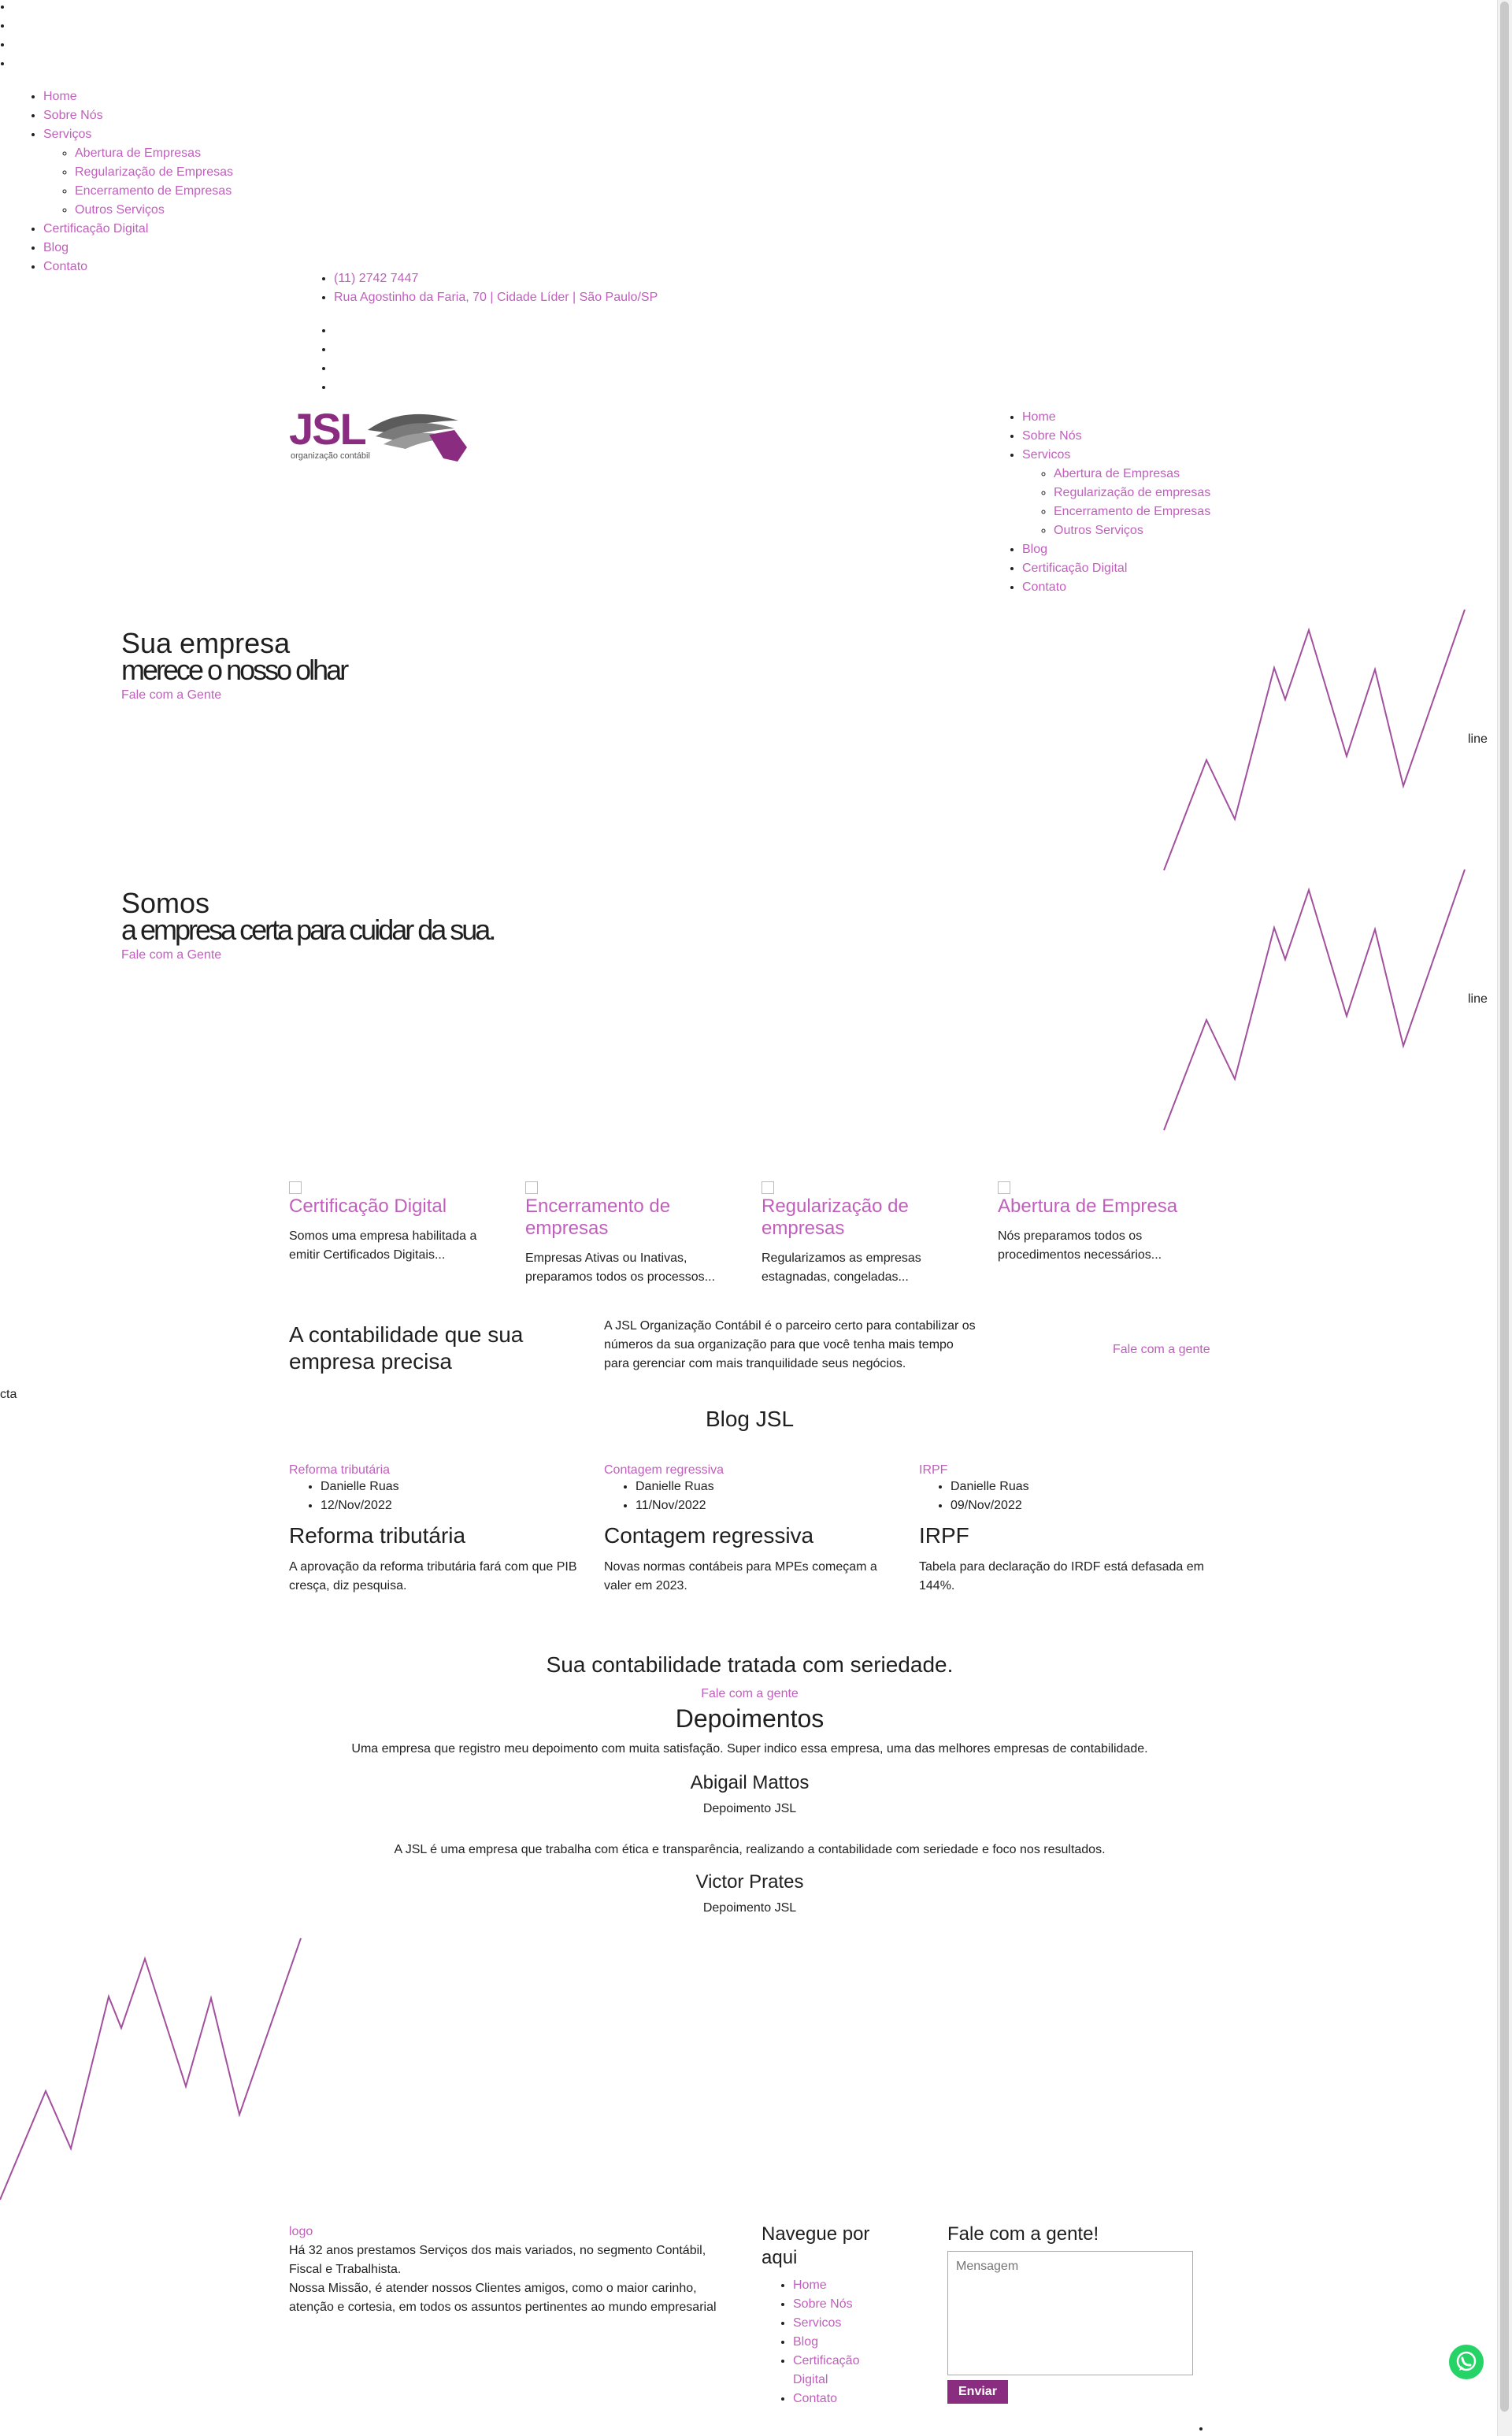 The width and height of the screenshot is (1512, 2436). What do you see at coordinates (73, 115) in the screenshot?
I see `mobile-menu-link: Sobre Nós` at bounding box center [73, 115].